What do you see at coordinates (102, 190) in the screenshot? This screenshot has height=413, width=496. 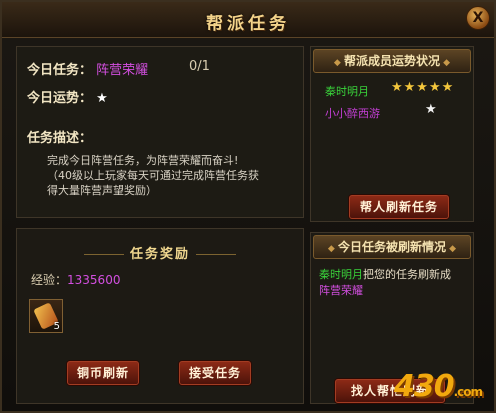 I see `desc-line: 得大量阵营声望奖励）` at bounding box center [102, 190].